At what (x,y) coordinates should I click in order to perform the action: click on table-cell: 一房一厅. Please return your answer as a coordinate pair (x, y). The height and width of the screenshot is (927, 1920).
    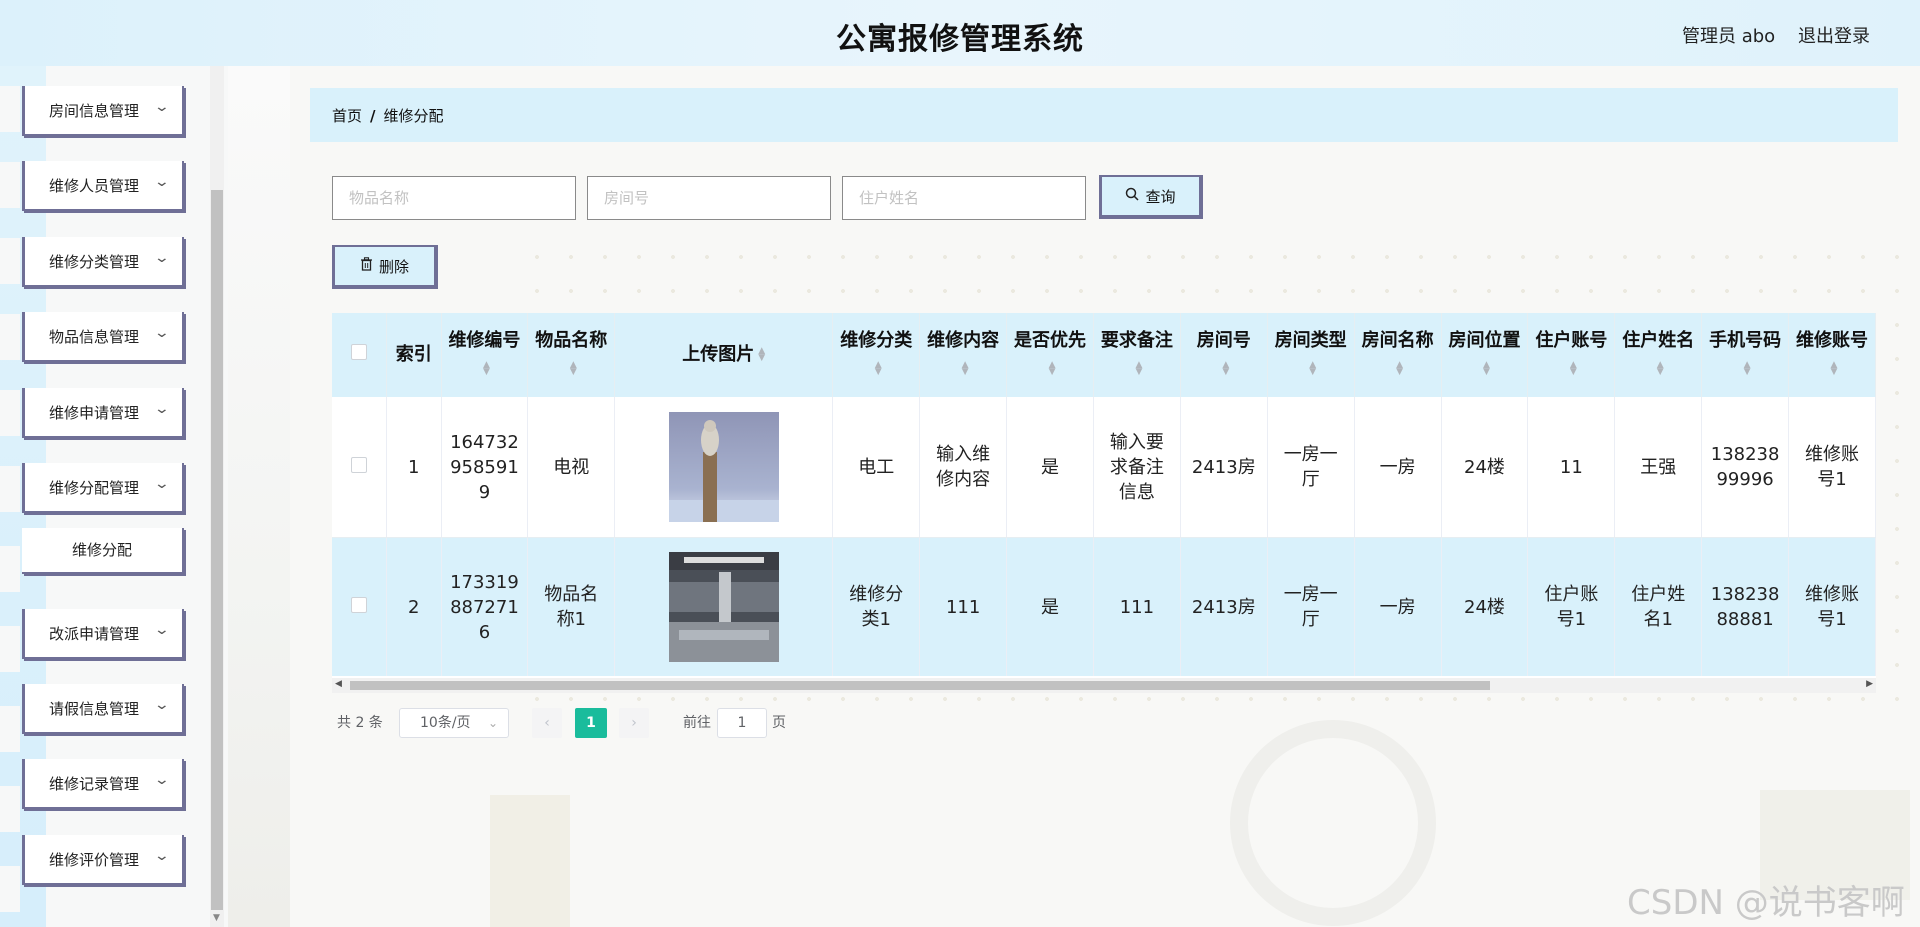
    Looking at the image, I should click on (1311, 606).